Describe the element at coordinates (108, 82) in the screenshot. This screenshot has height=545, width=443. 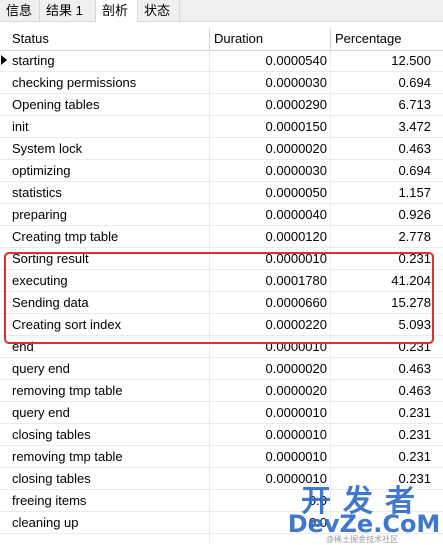
I see `cell-status: checking permissions` at that location.